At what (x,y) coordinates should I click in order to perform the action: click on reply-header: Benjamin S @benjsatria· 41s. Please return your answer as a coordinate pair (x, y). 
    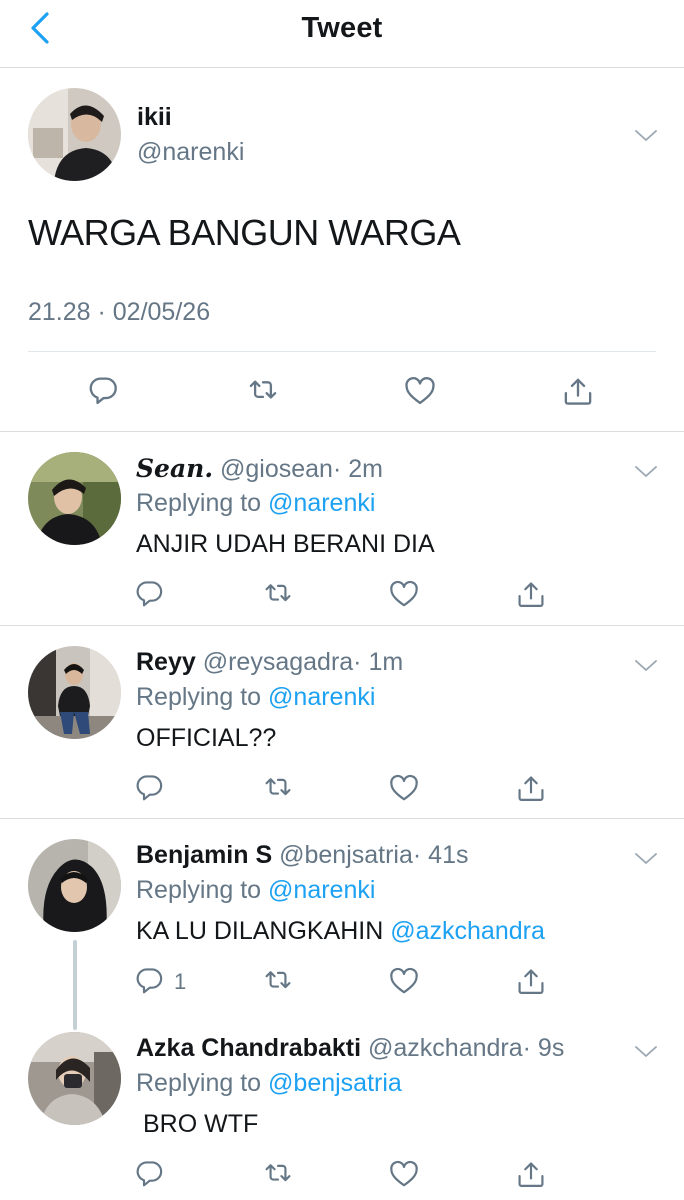
    Looking at the image, I should click on (302, 855).